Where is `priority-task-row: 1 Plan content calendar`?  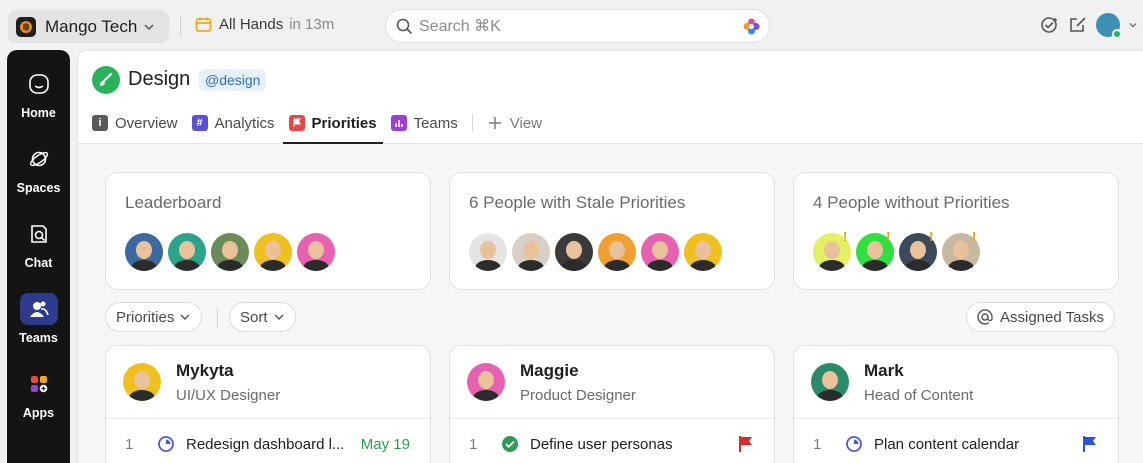 priority-task-row: 1 Plan content calendar is located at coordinates (955, 444).